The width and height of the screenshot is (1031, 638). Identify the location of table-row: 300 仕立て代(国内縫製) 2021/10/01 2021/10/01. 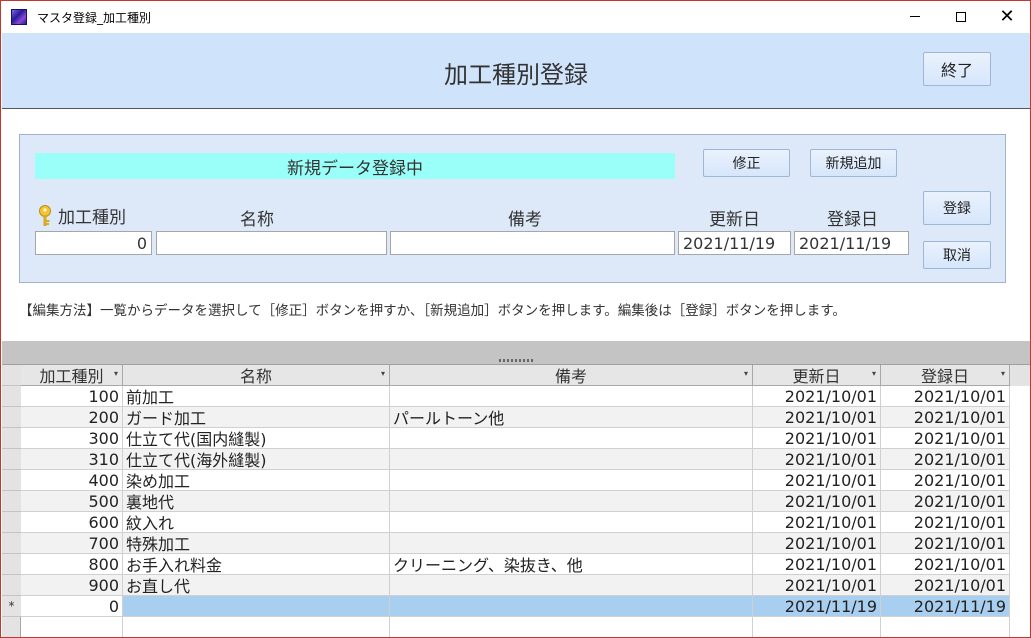
(516, 438).